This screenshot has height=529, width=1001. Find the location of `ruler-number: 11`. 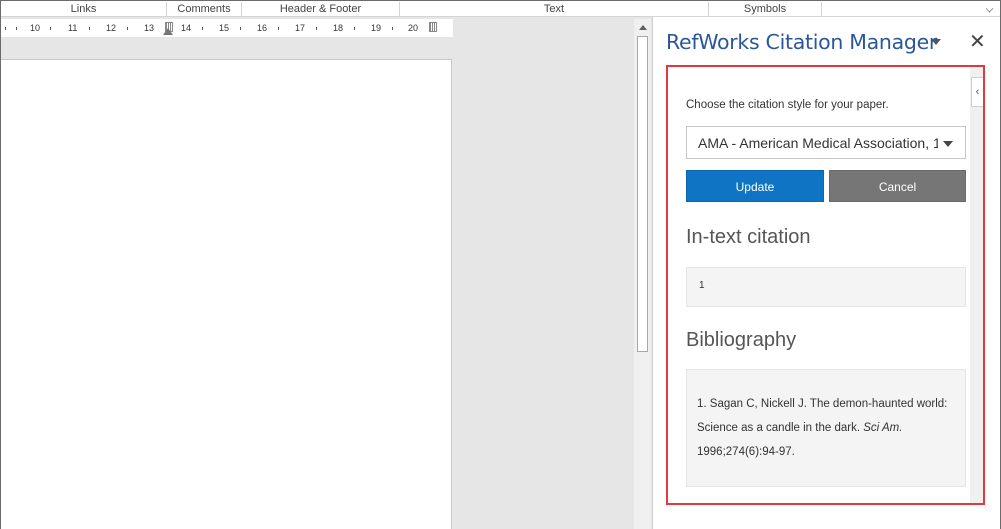

ruler-number: 11 is located at coordinates (73, 28).